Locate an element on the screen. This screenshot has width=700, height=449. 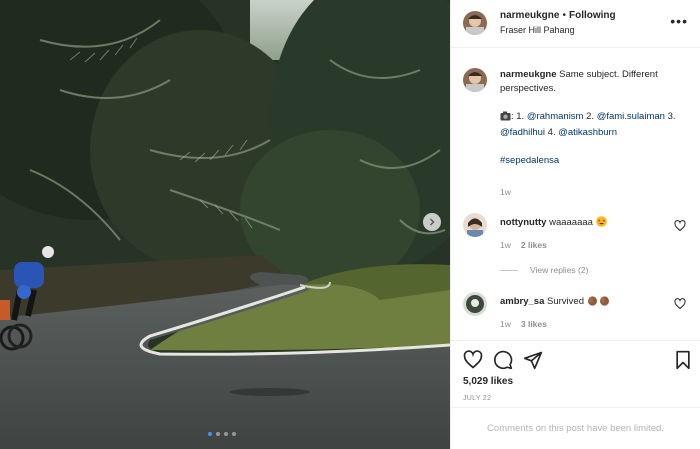
mention-link: @fami.sulaiman is located at coordinates (631, 116).